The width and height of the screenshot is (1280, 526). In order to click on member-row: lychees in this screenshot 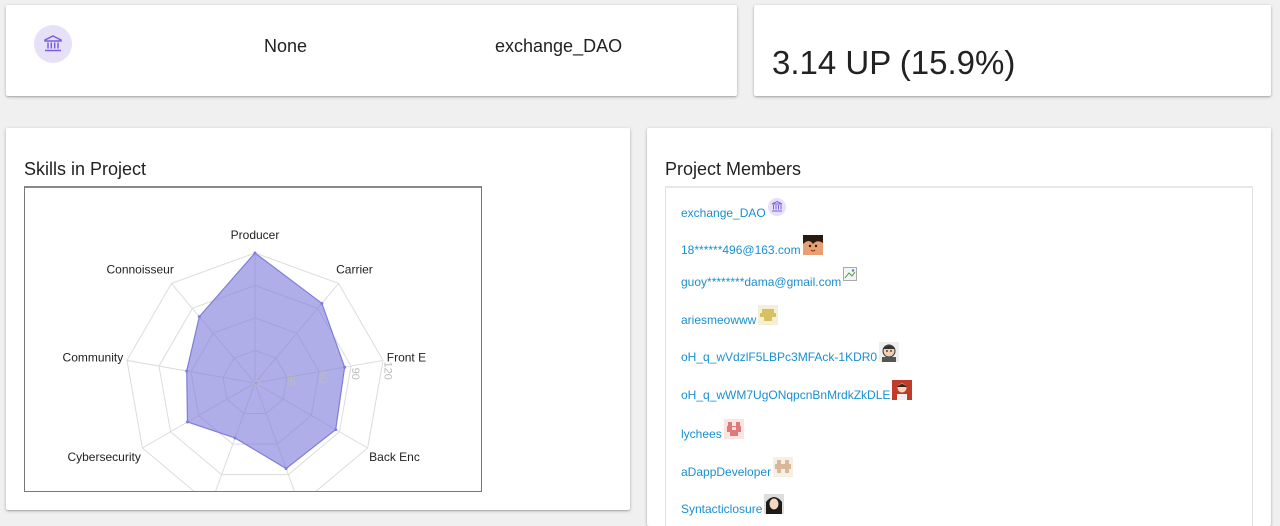, I will do `click(712, 430)`.